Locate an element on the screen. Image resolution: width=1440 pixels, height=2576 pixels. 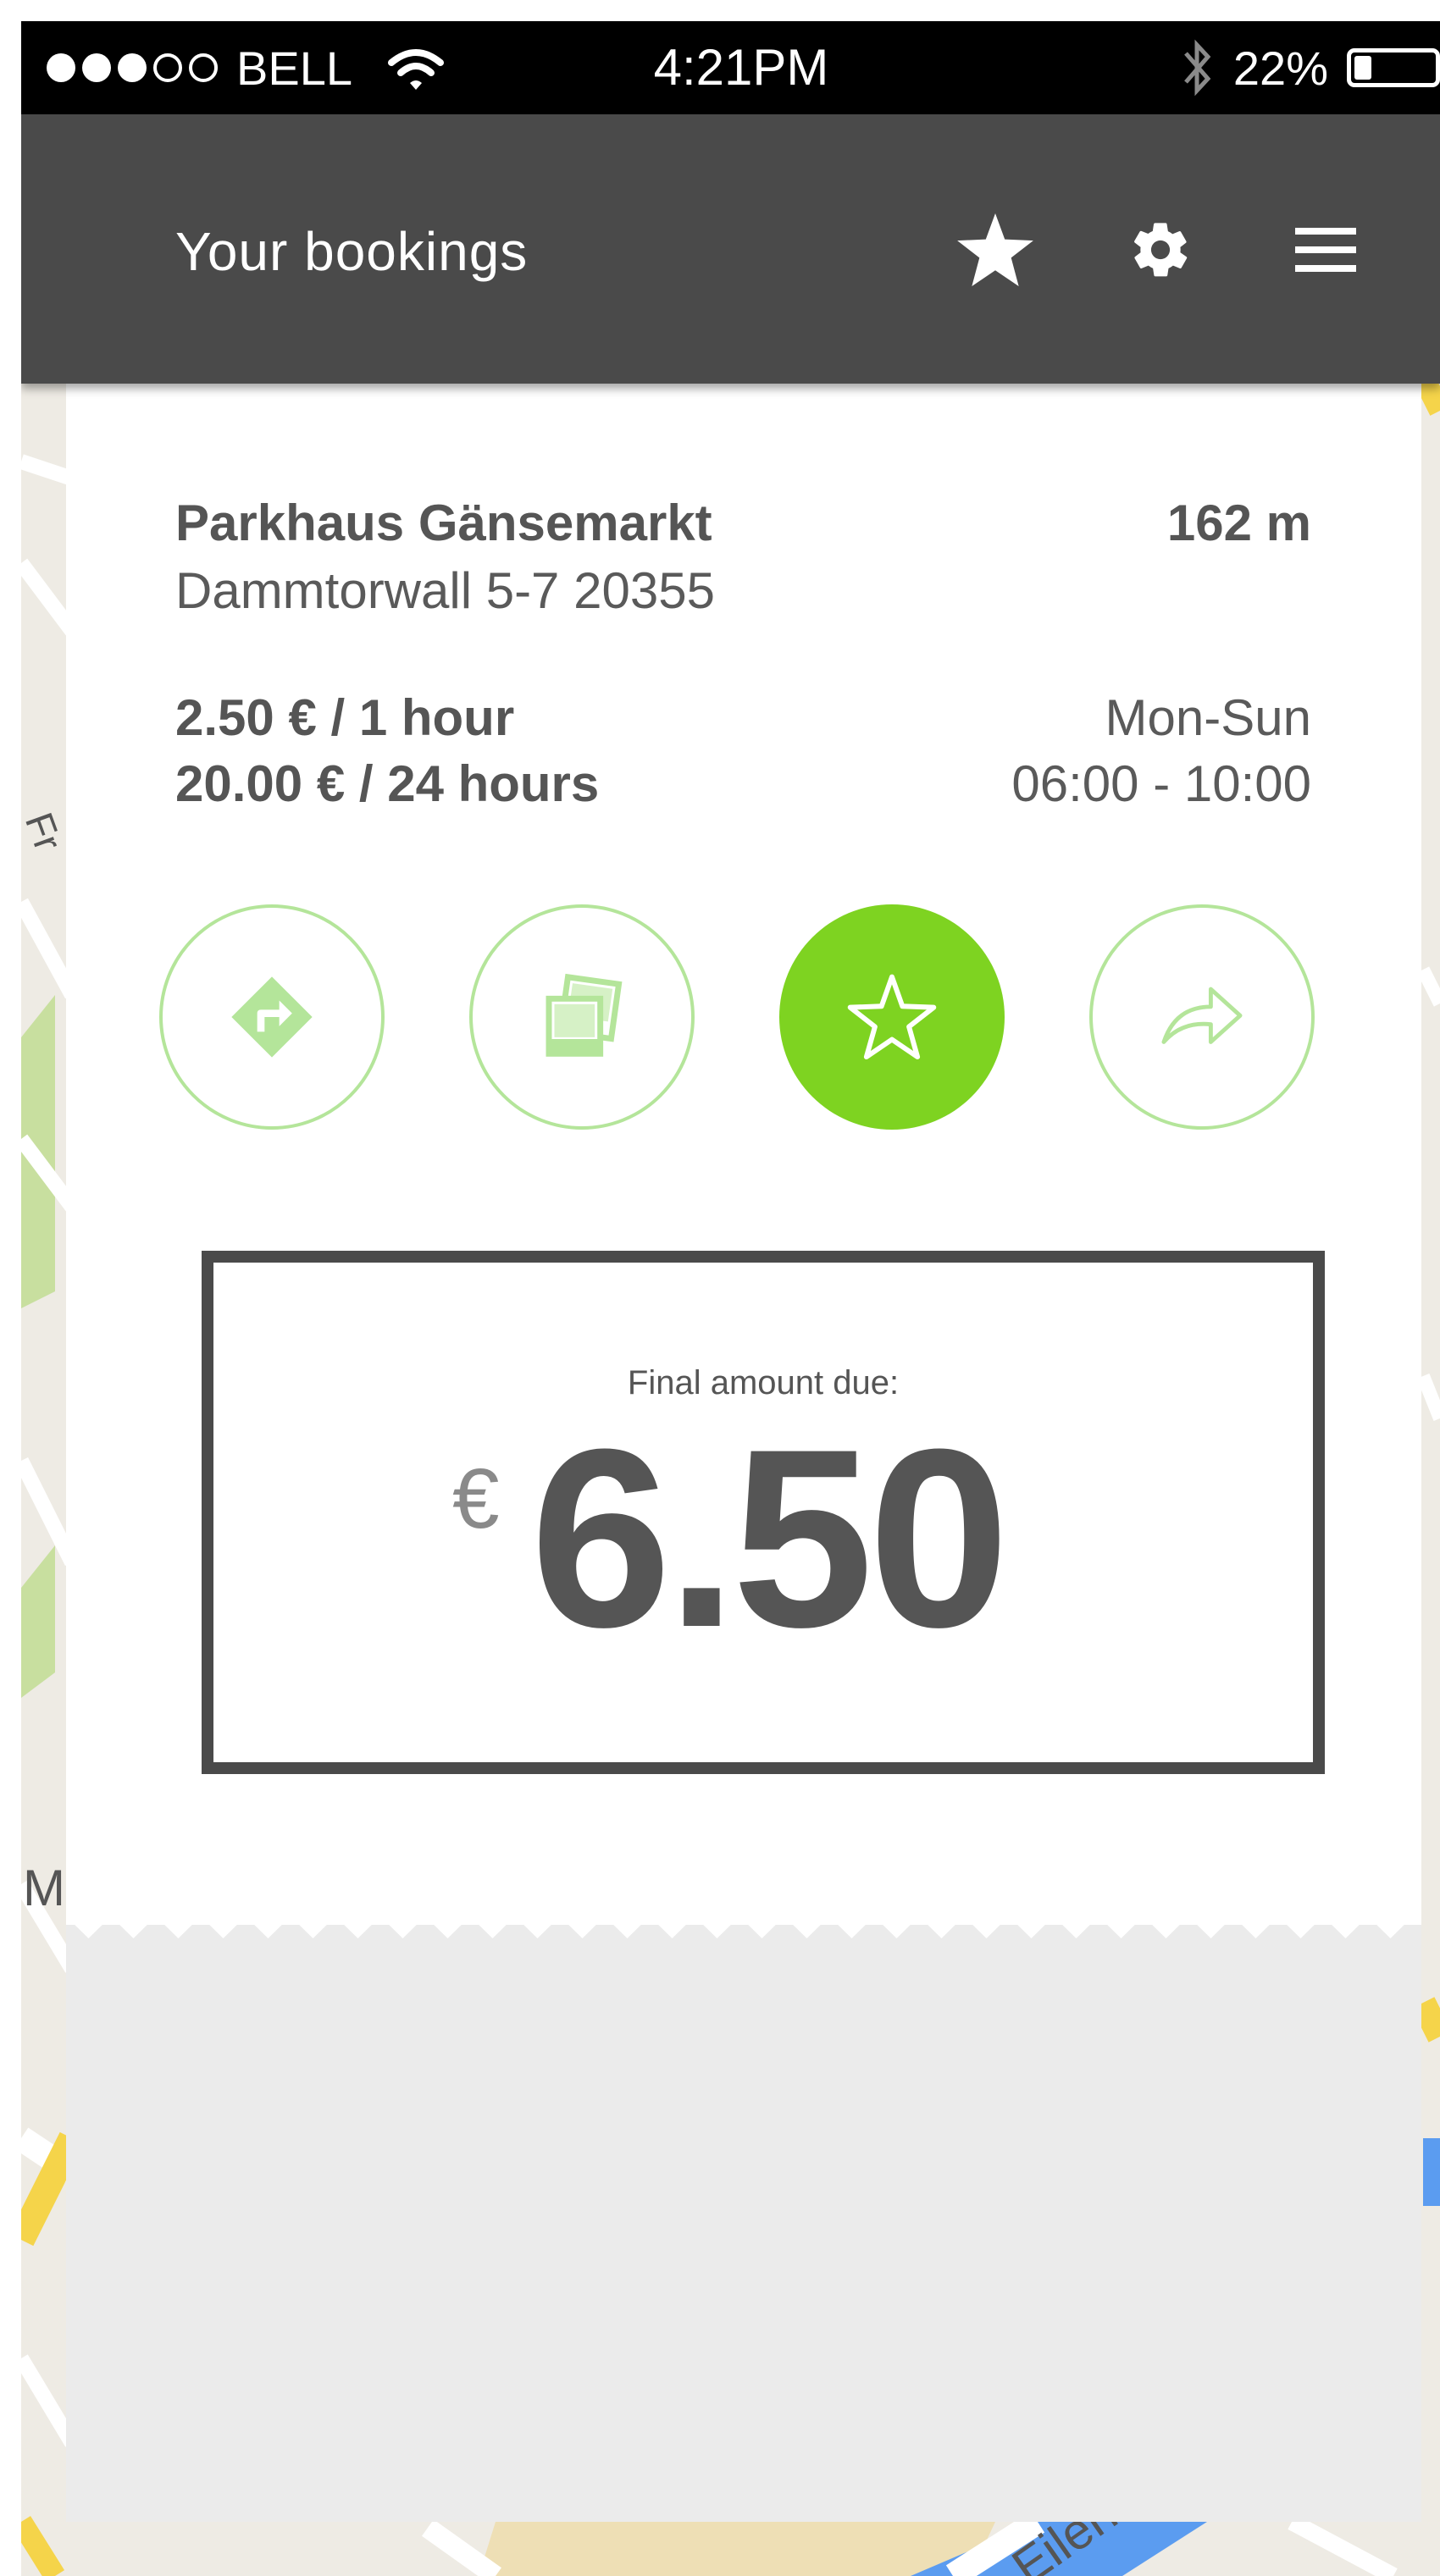
gear-icon is located at coordinates (1161, 250).